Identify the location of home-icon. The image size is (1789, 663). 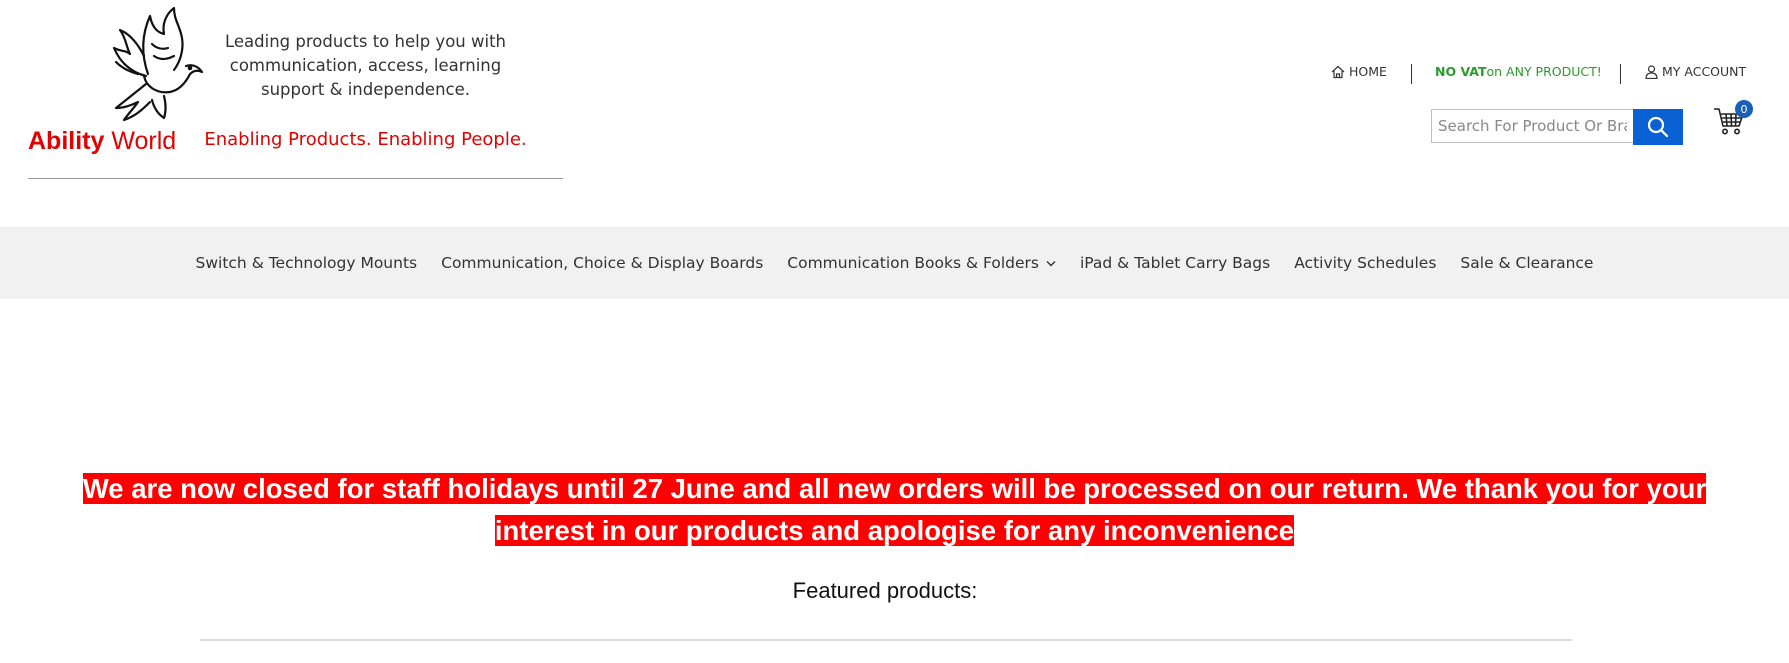
(1338, 71).